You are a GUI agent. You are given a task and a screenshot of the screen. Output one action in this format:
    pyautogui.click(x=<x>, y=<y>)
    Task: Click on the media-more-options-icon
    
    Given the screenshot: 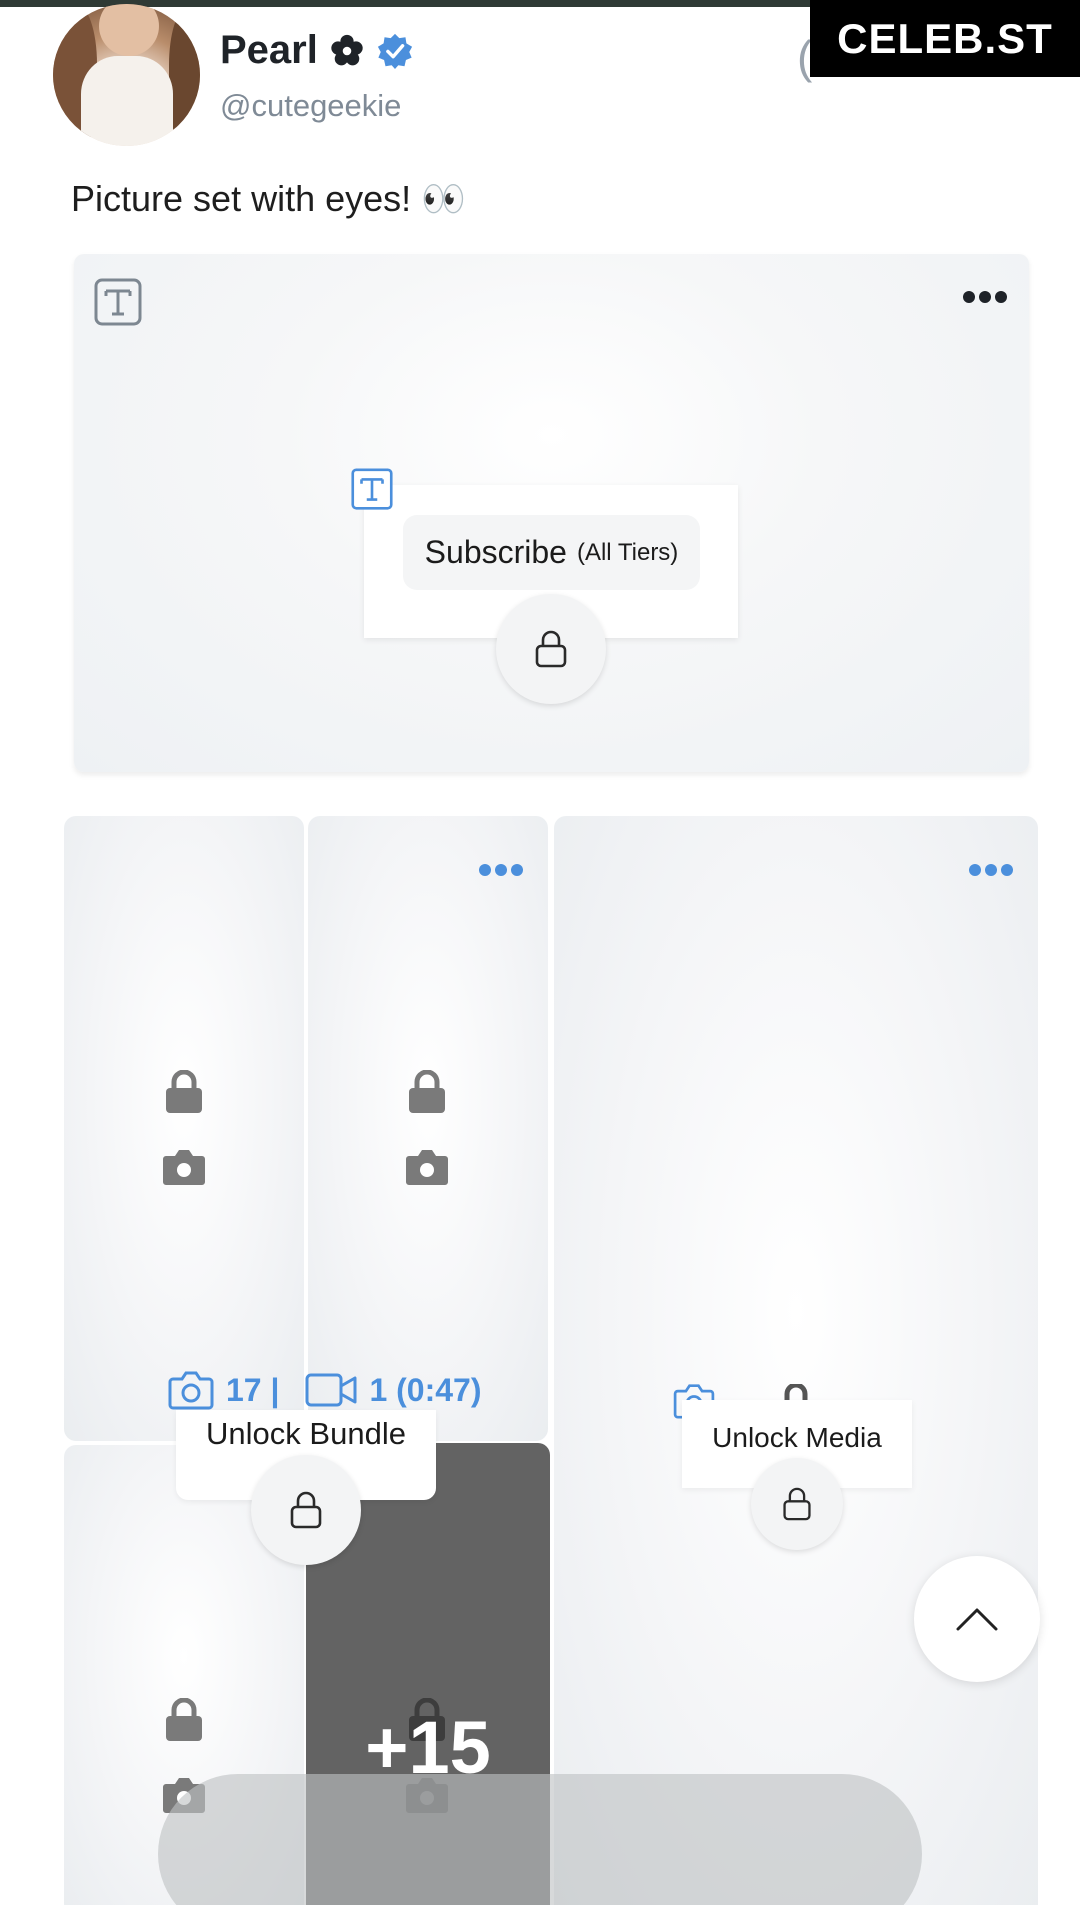 What is the action you would take?
    pyautogui.click(x=991, y=870)
    